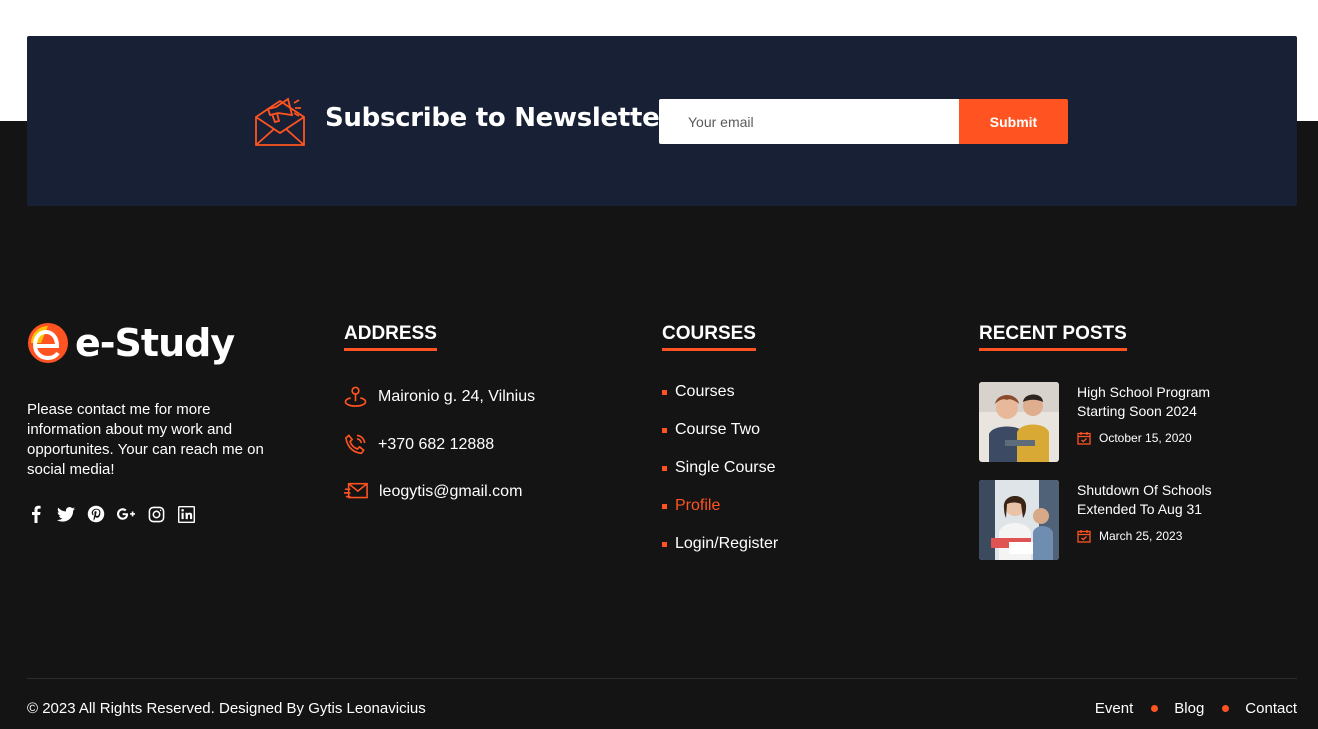  Describe the element at coordinates (809, 121) in the screenshot. I see `email-input` at that location.